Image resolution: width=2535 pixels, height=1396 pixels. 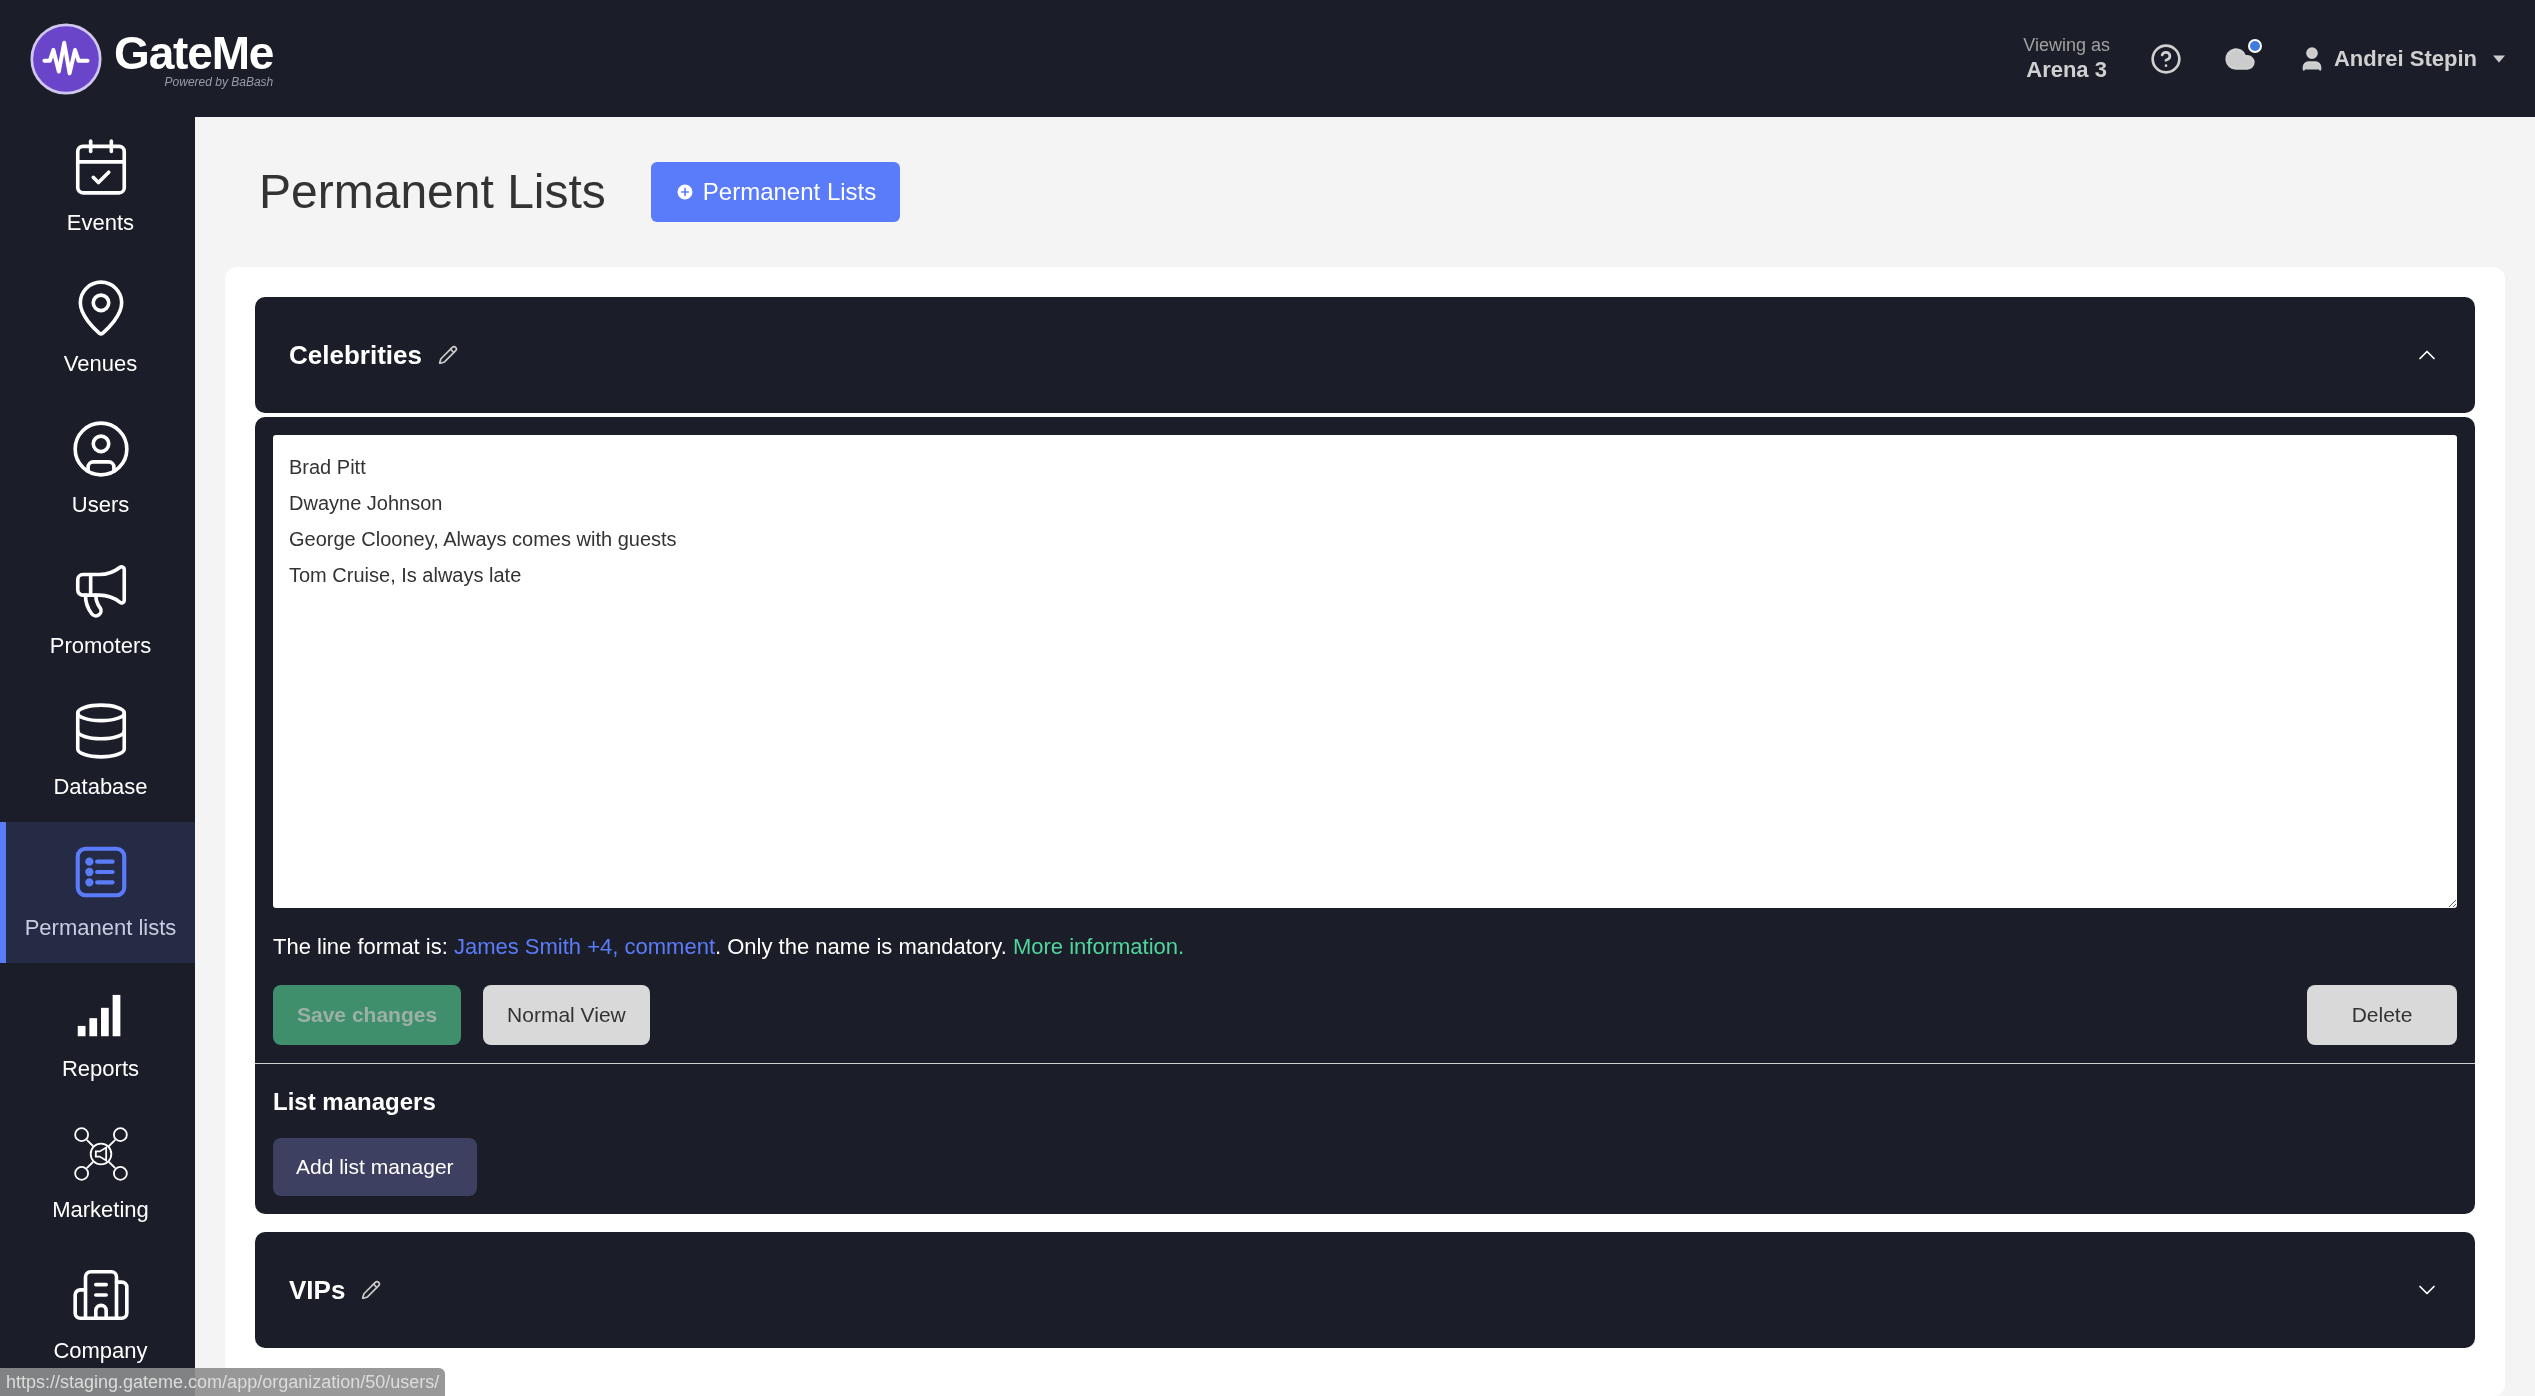 I want to click on logo-text: GateMe, so click(x=194, y=52).